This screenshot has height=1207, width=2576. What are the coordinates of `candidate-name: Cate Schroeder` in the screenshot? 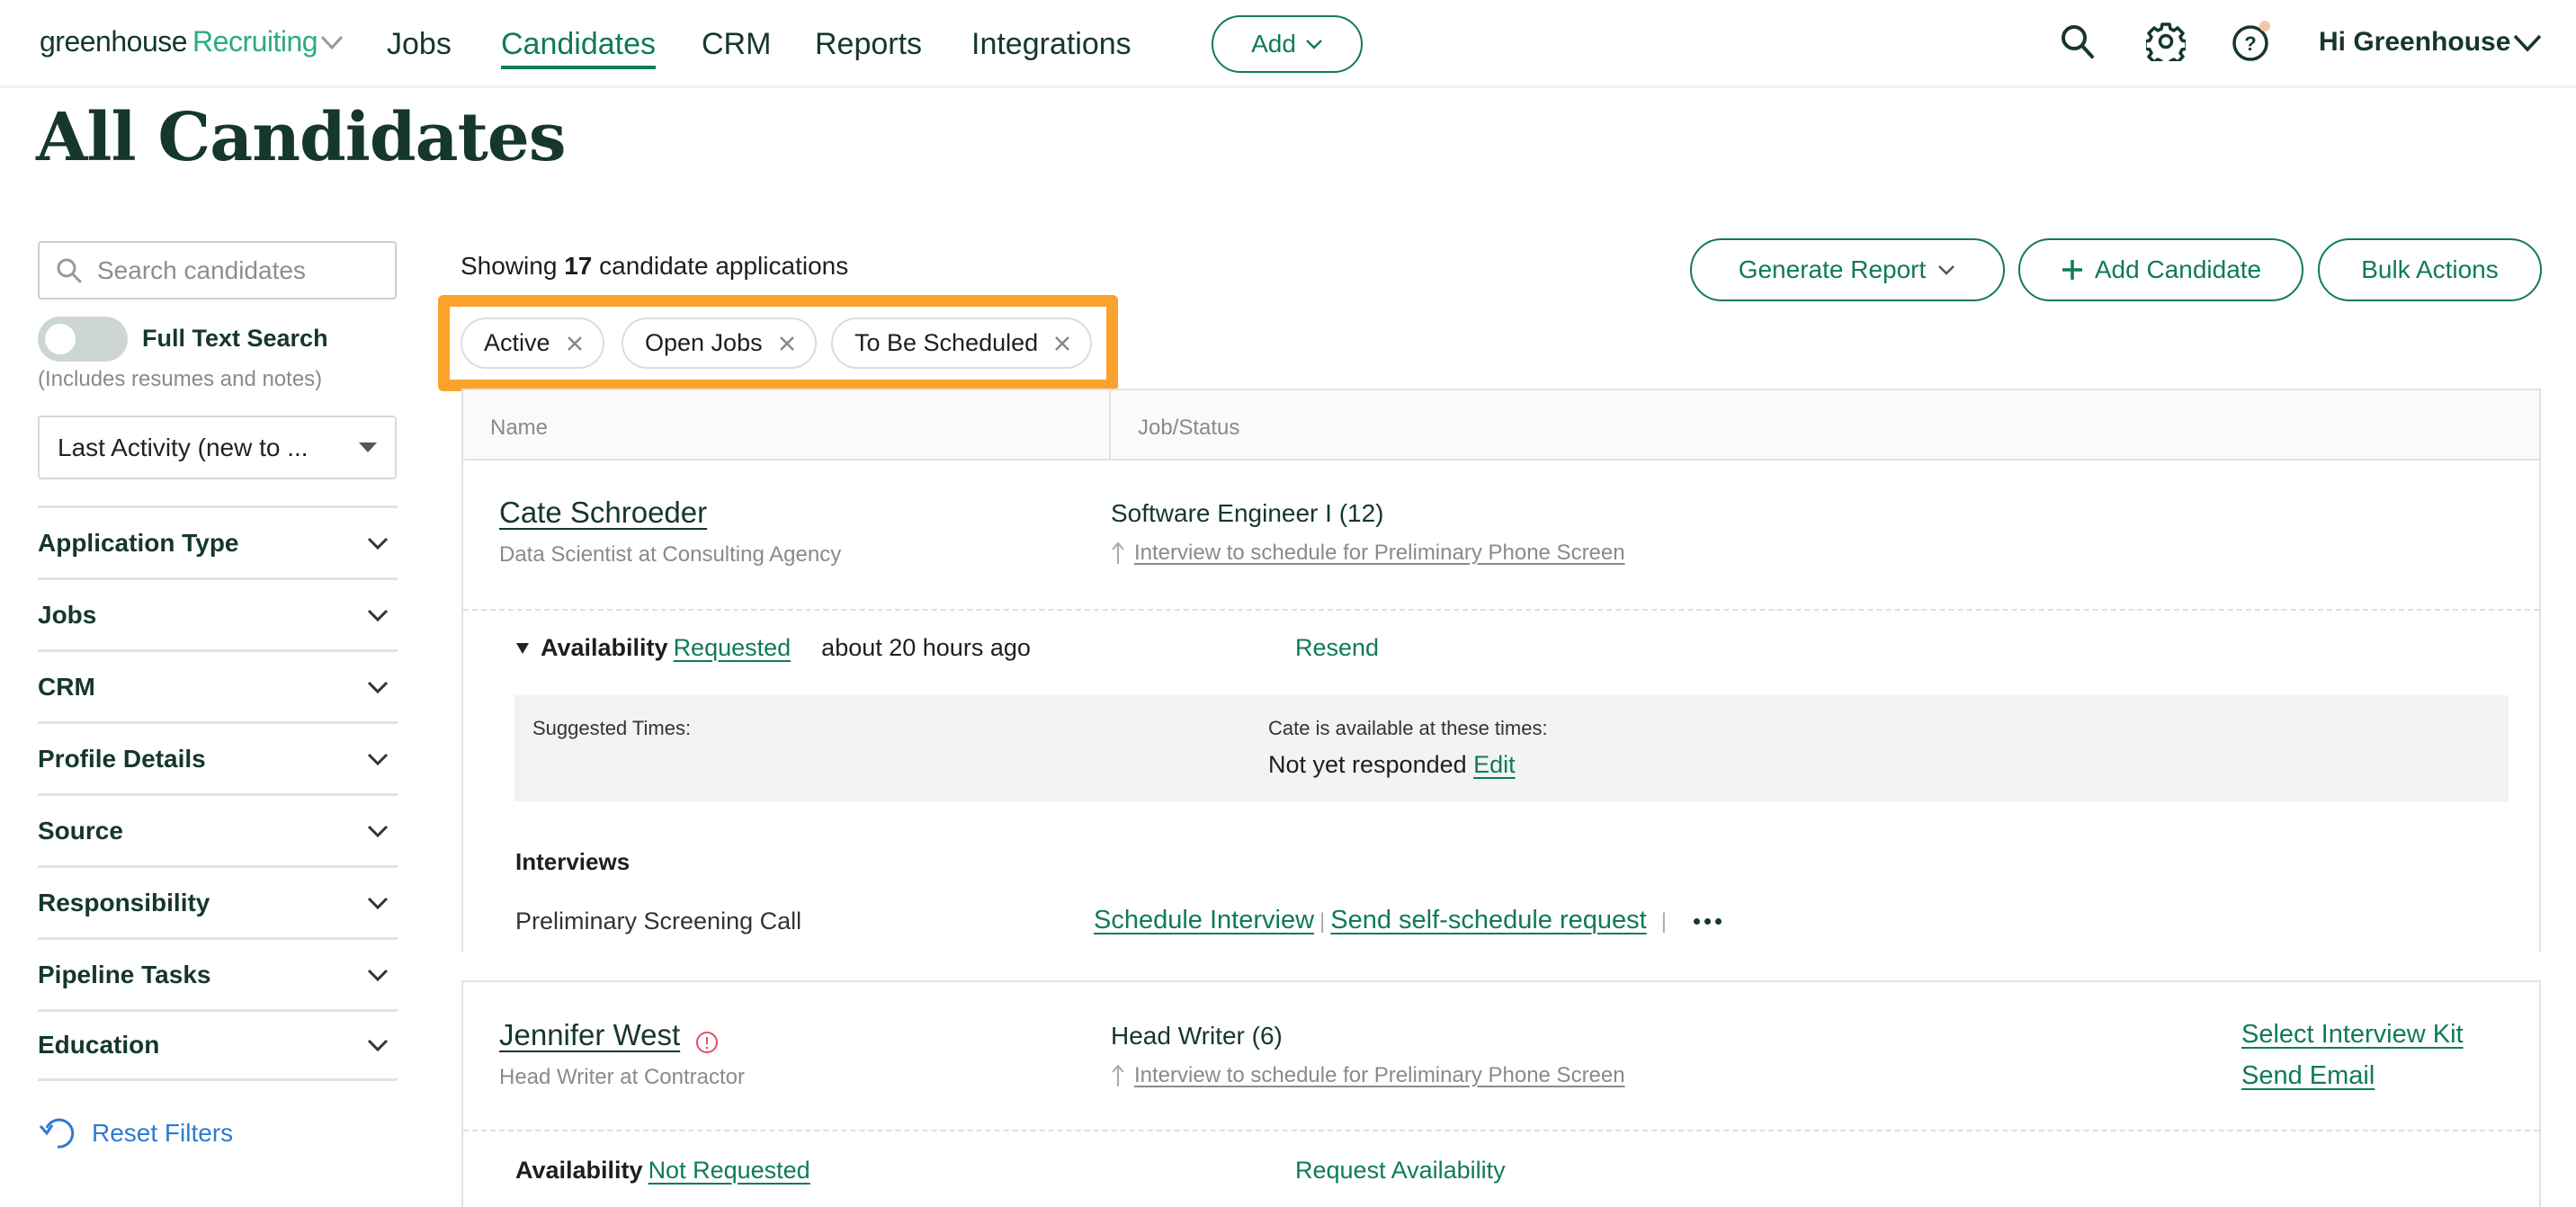 It's located at (603, 513).